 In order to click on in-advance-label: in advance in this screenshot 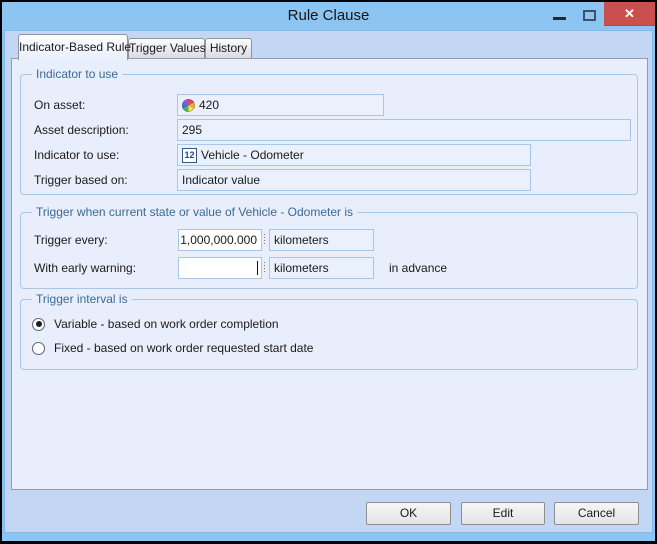, I will do `click(418, 268)`.